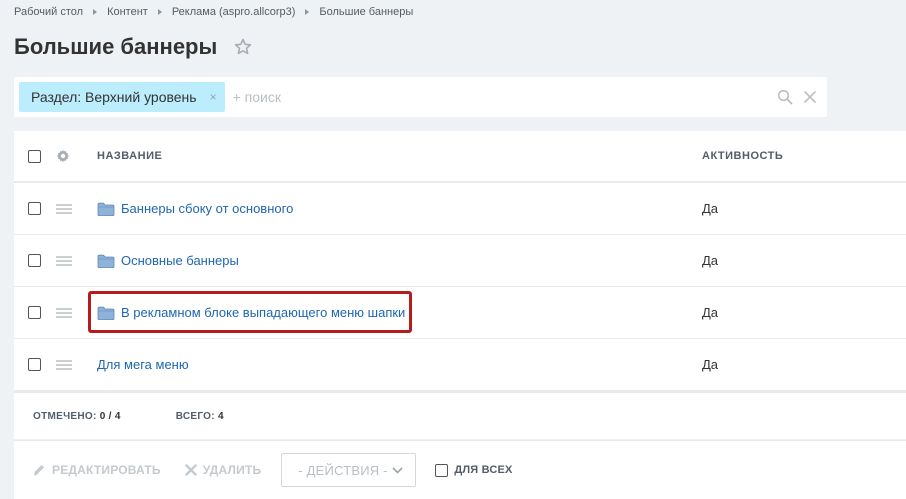 The image size is (906, 499). Describe the element at coordinates (114, 97) in the screenshot. I see `filter-chip-label: Раздел: Верхний уровень` at that location.